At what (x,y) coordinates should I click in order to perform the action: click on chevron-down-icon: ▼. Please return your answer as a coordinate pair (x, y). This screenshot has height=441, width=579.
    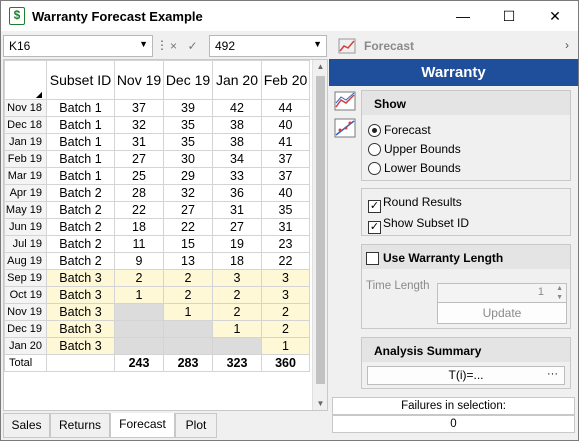
    Looking at the image, I should click on (143, 44).